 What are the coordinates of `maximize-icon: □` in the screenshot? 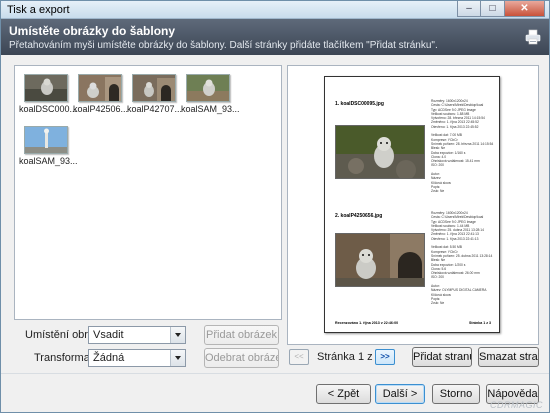 It's located at (492, 8).